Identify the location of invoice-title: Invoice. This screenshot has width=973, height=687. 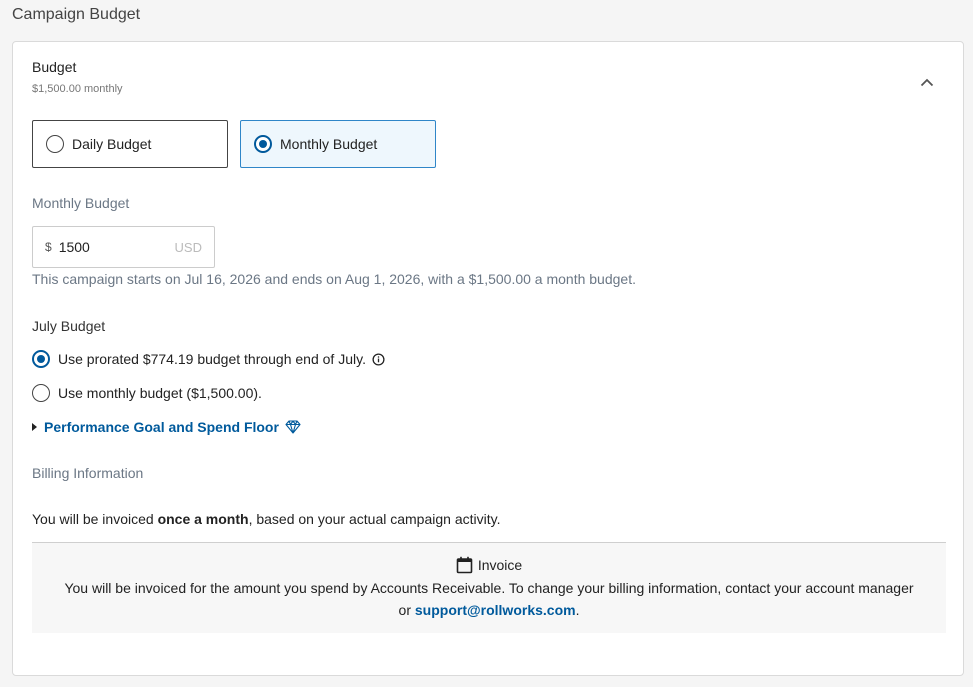
(500, 565).